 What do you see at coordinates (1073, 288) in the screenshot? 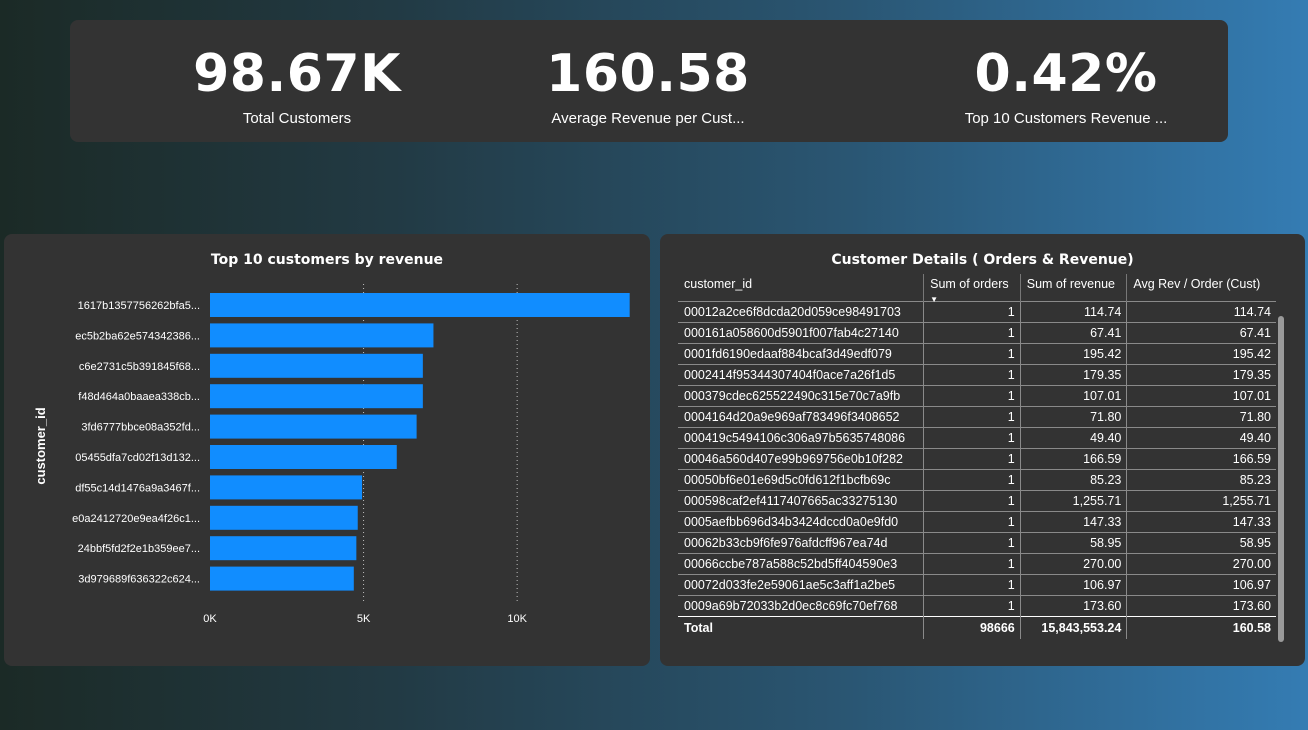
I see `column-header-sum-of-revenue: Sum of revenue` at bounding box center [1073, 288].